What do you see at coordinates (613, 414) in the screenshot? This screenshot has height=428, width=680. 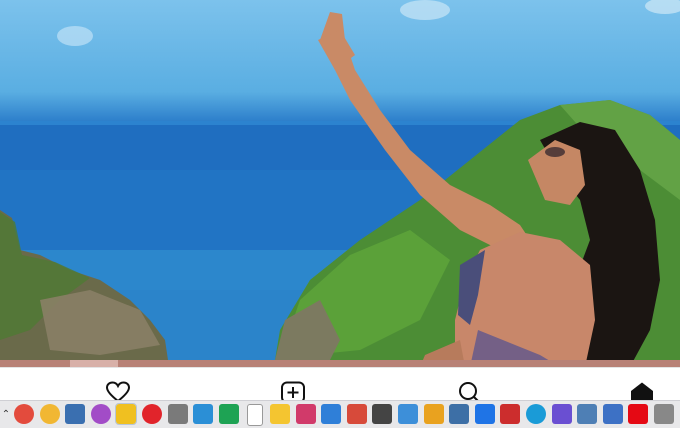 I see `taskbar-monitor-icon` at bounding box center [613, 414].